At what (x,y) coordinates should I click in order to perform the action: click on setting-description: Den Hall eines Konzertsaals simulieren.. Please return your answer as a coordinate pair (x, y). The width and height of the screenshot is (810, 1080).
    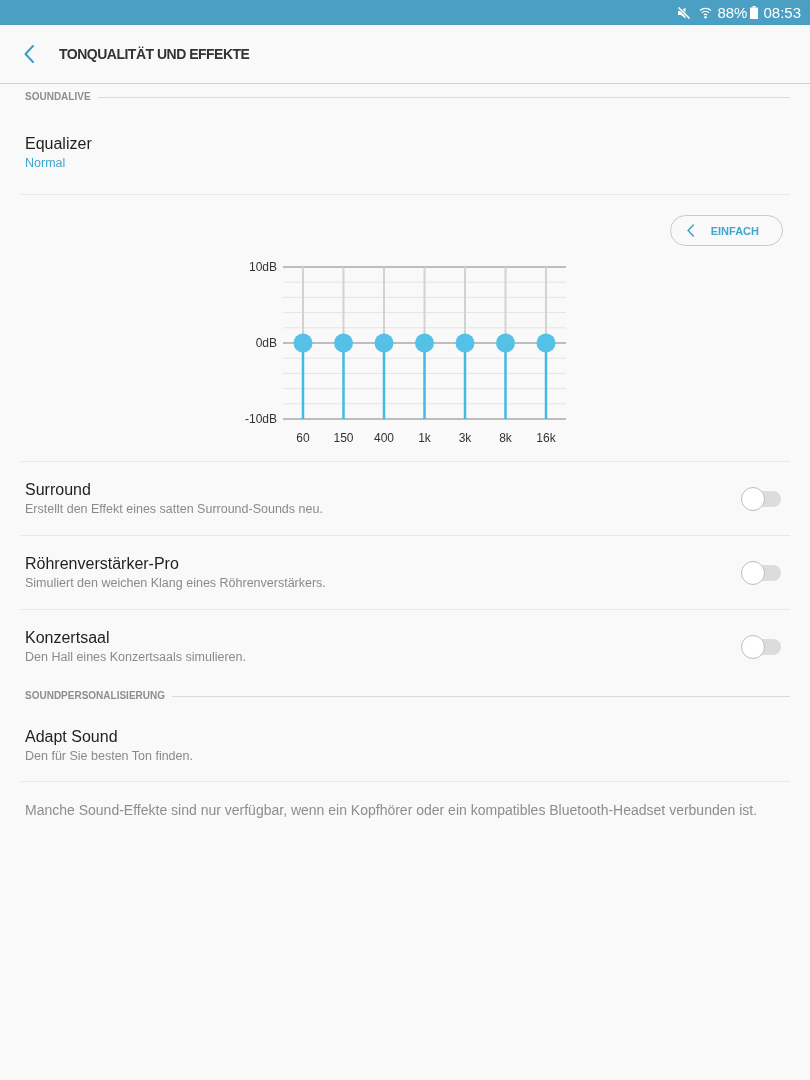
    Looking at the image, I should click on (136, 657).